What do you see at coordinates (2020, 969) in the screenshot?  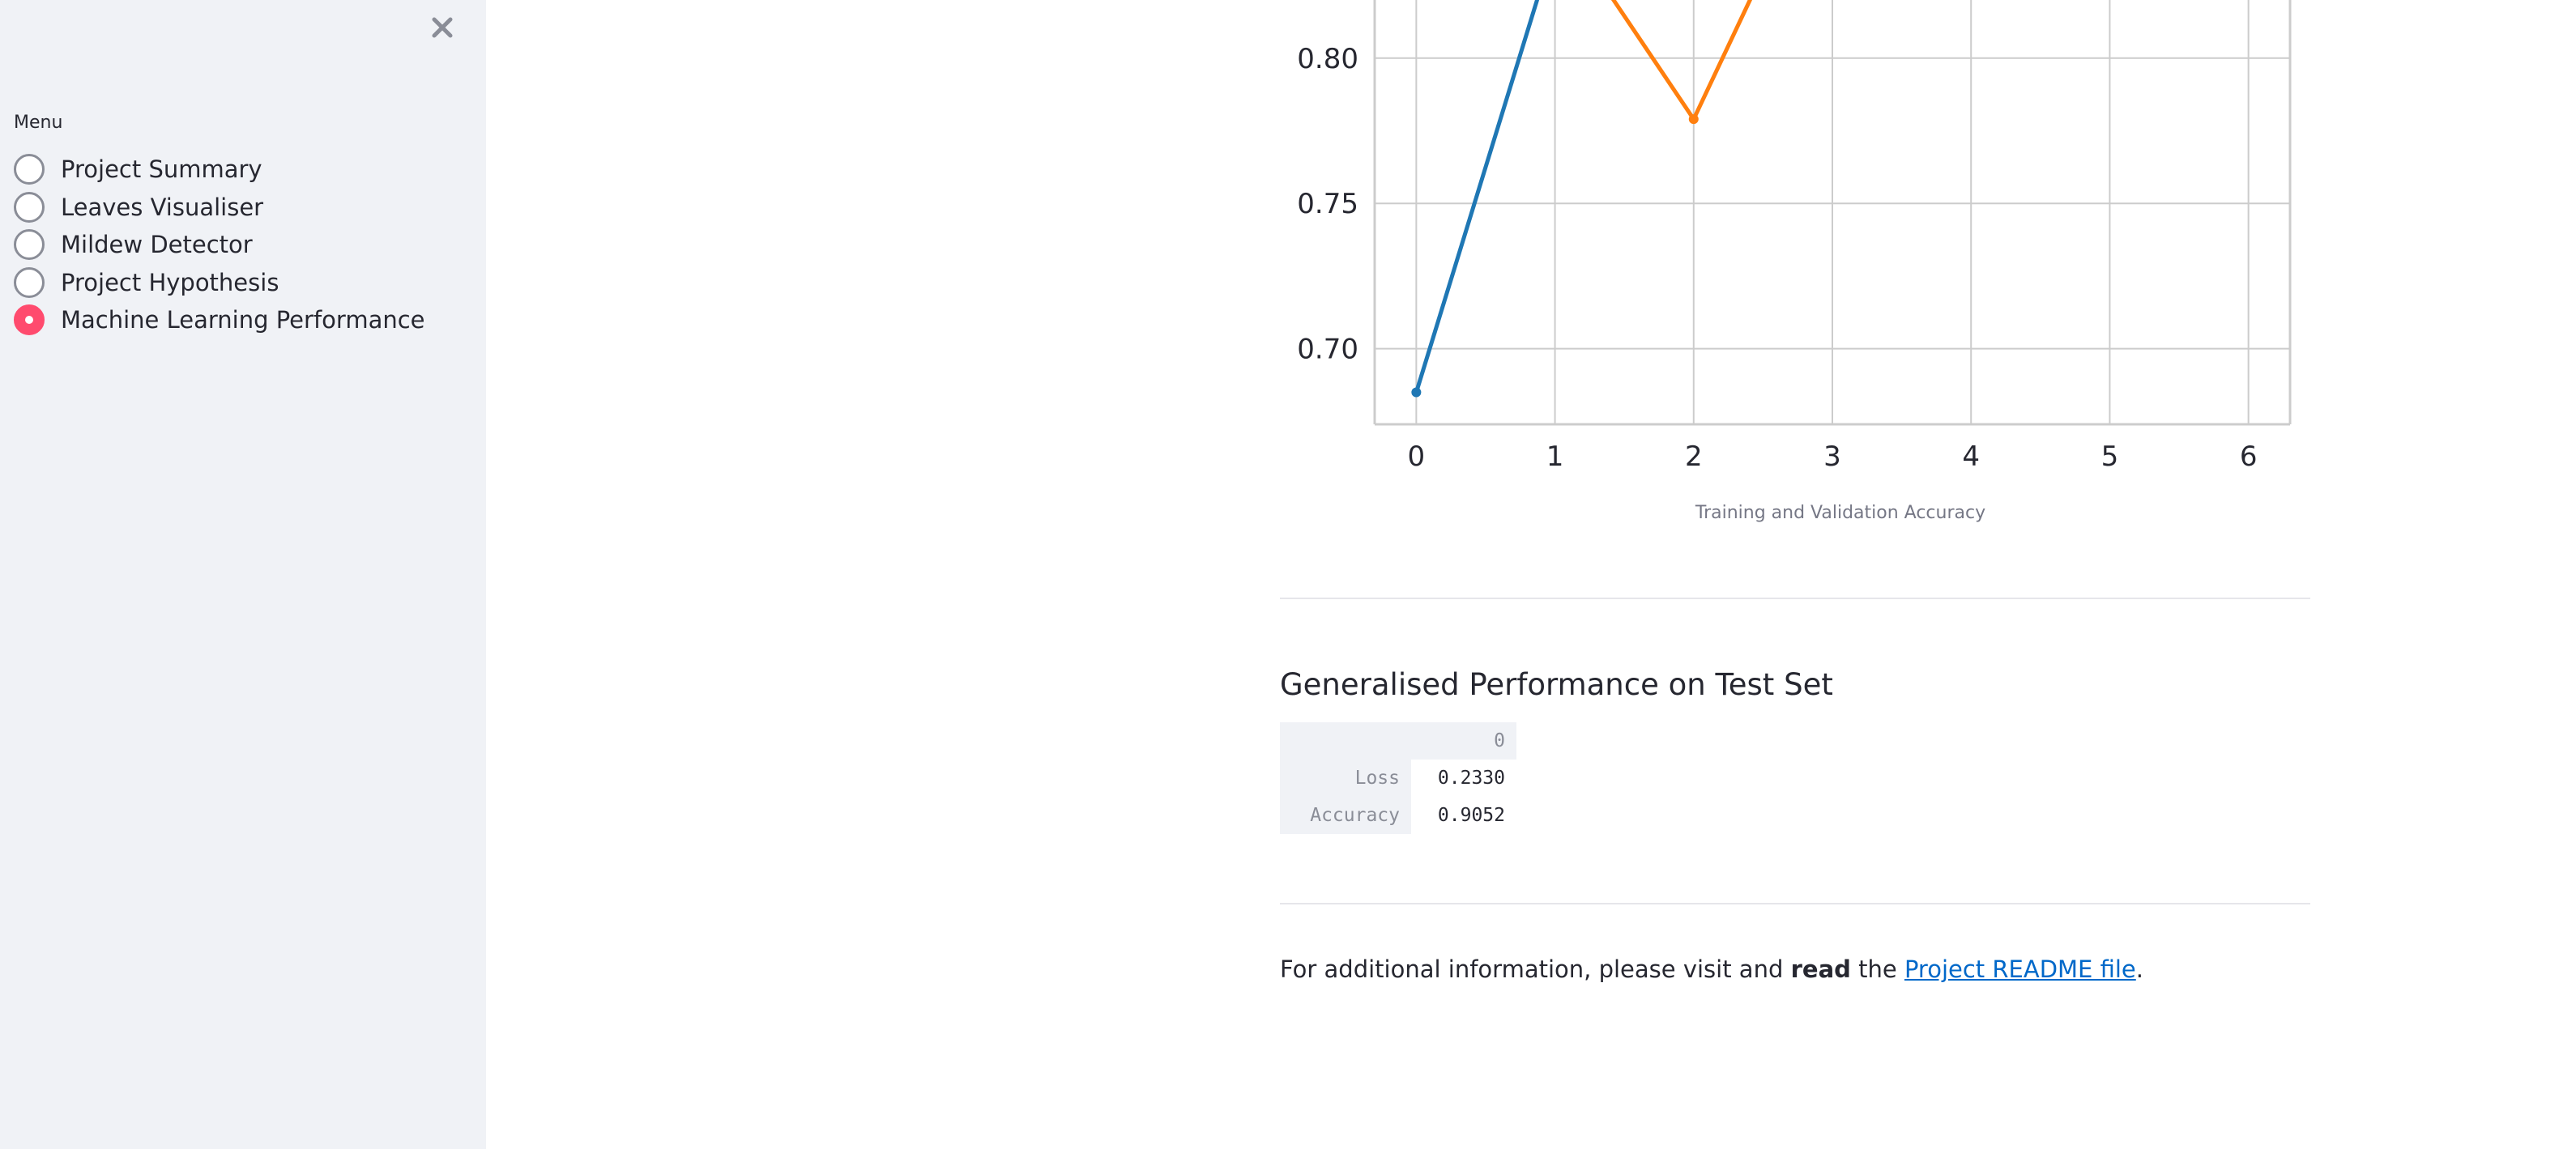 I see `readme-link: Project README file` at bounding box center [2020, 969].